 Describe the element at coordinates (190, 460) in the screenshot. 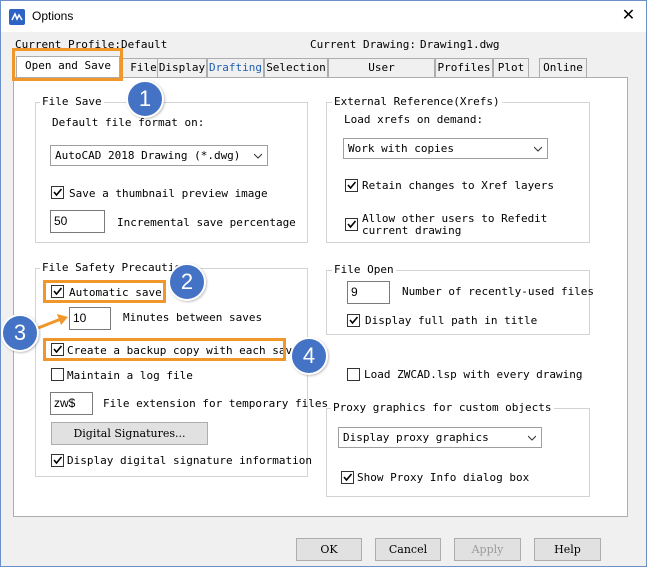

I see `signature-info-label: Display digital signature information` at that location.